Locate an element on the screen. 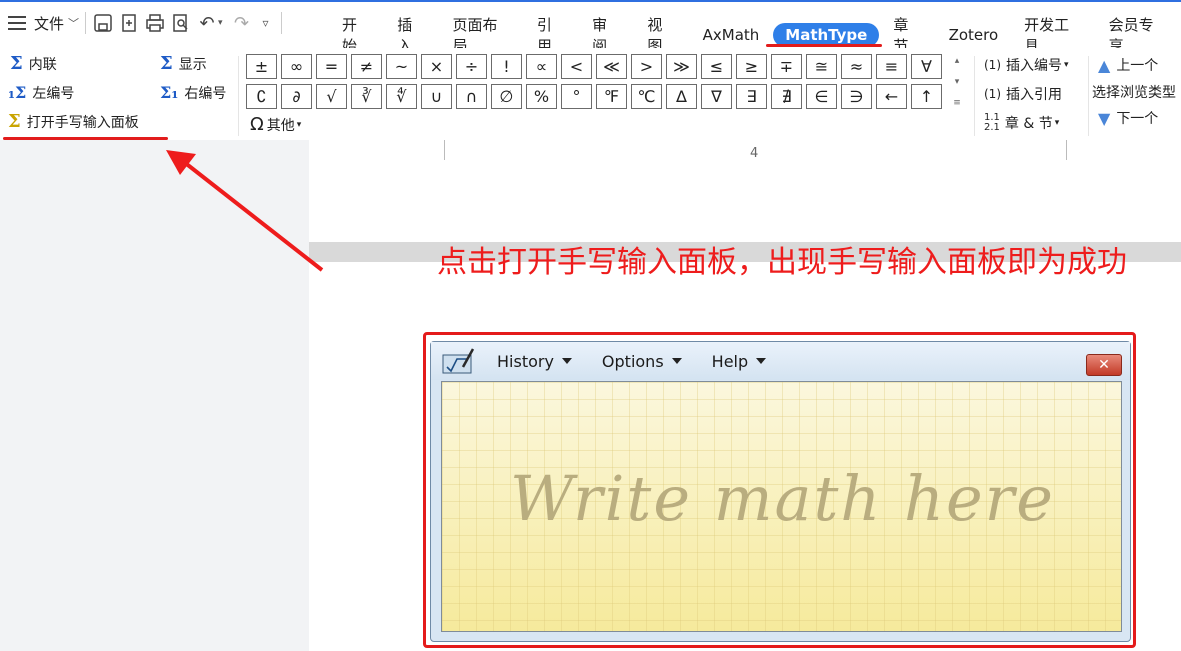 The height and width of the screenshot is (651, 1181). symbol-button: ≈ is located at coordinates (856, 66).